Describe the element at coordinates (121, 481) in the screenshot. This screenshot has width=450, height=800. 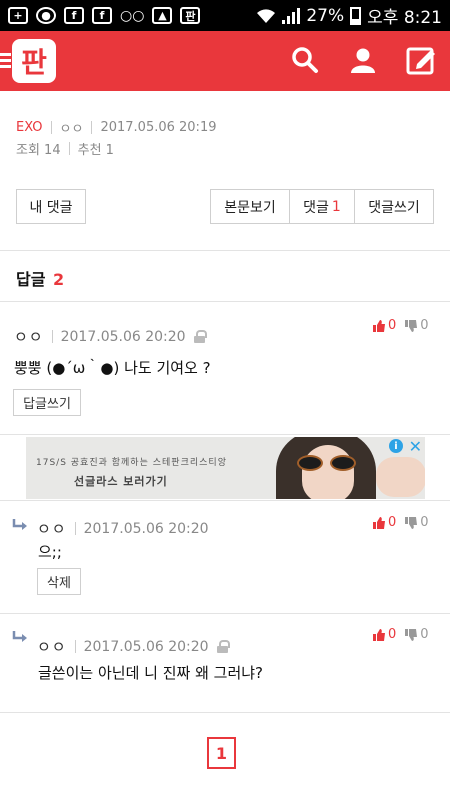
I see `ad-cta: 선글라스 보러가기` at that location.